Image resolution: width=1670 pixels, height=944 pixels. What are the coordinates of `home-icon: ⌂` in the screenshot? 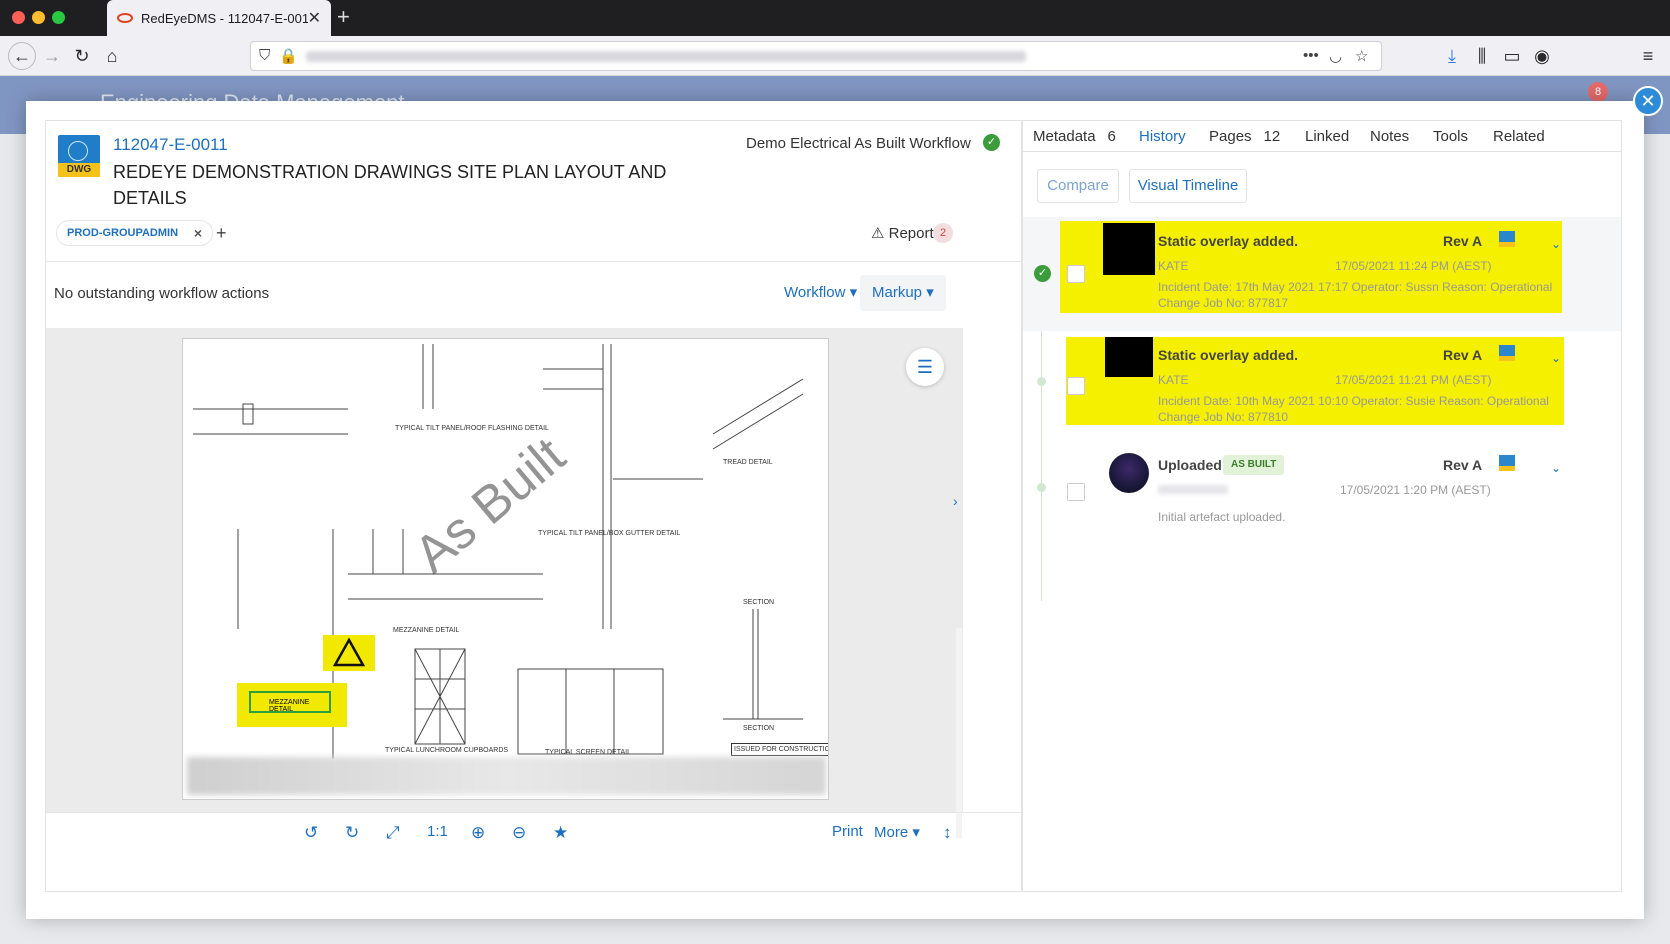 It's located at (112, 56).